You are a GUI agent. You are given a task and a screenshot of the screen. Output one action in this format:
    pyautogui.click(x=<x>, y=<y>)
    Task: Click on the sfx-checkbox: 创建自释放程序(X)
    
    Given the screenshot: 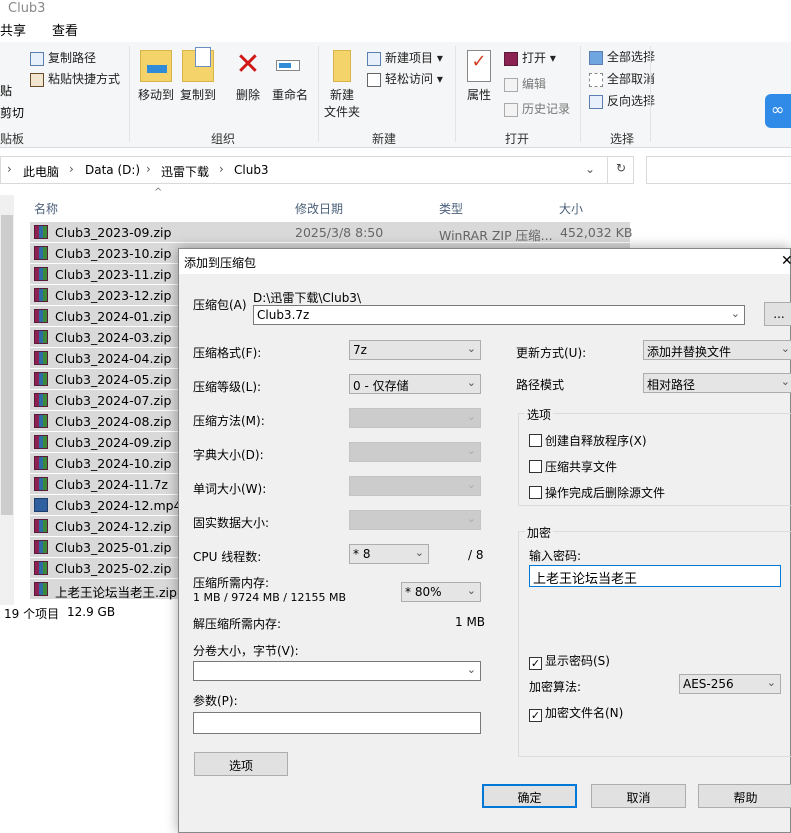 What is the action you would take?
    pyautogui.click(x=588, y=440)
    